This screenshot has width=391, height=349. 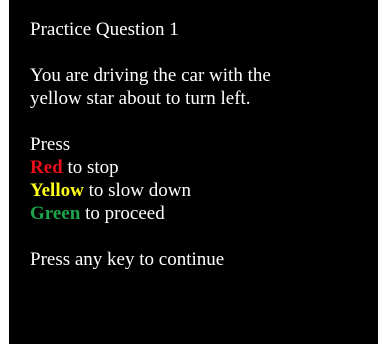 What do you see at coordinates (50, 144) in the screenshot?
I see `press-label: Press` at bounding box center [50, 144].